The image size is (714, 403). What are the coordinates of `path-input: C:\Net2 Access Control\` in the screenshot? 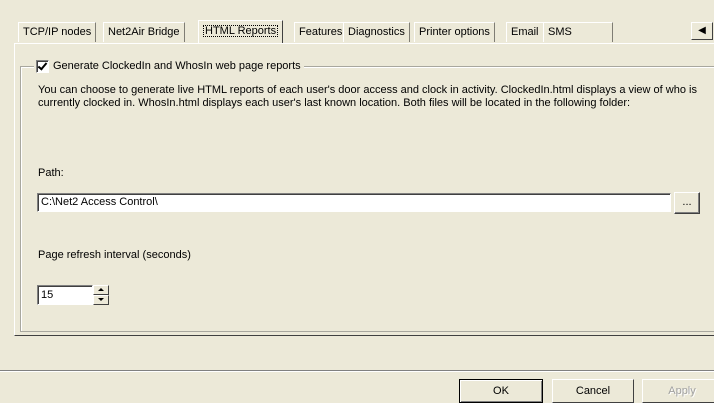 It's located at (354, 202).